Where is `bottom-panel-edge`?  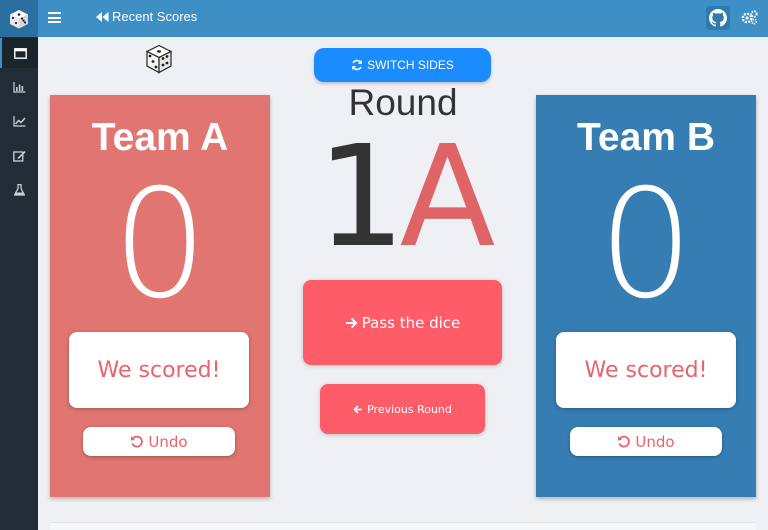 bottom-panel-edge is located at coordinates (403, 526).